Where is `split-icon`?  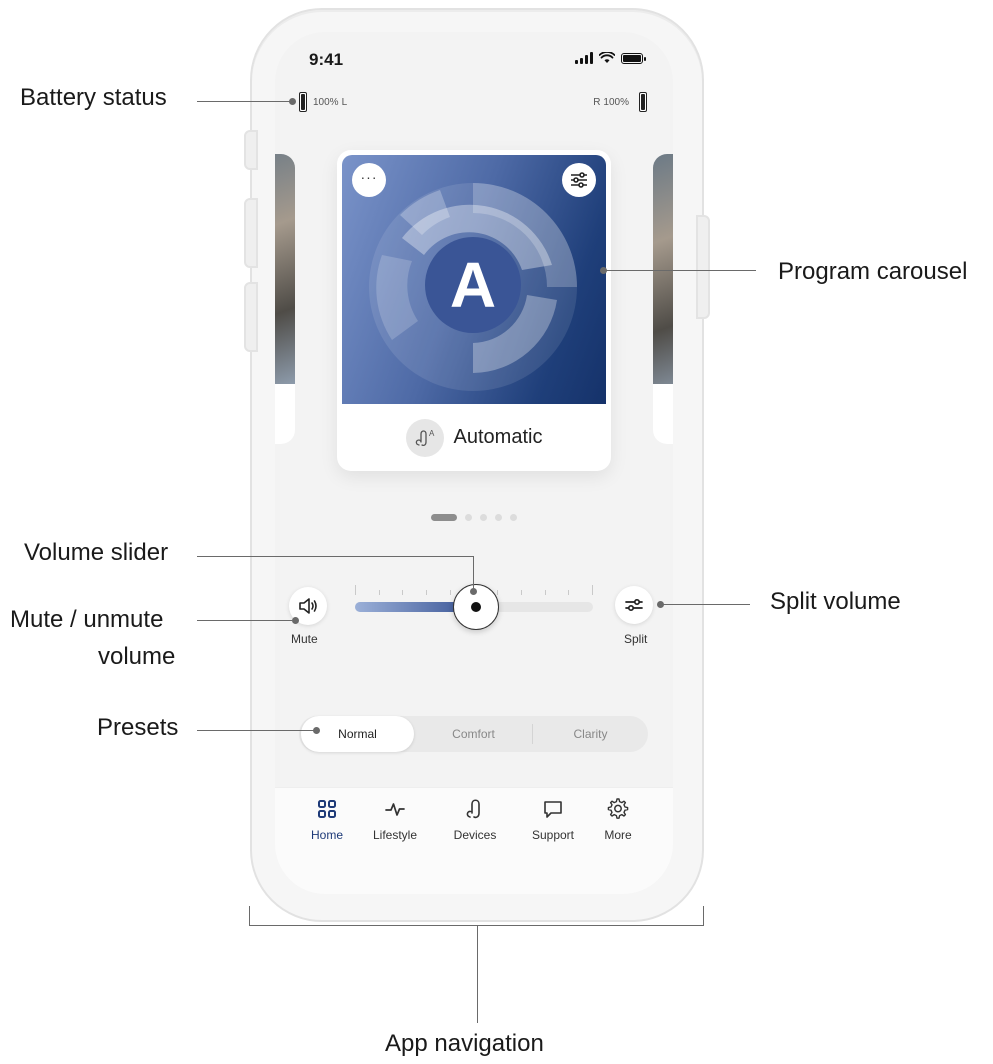
split-icon is located at coordinates (634, 605).